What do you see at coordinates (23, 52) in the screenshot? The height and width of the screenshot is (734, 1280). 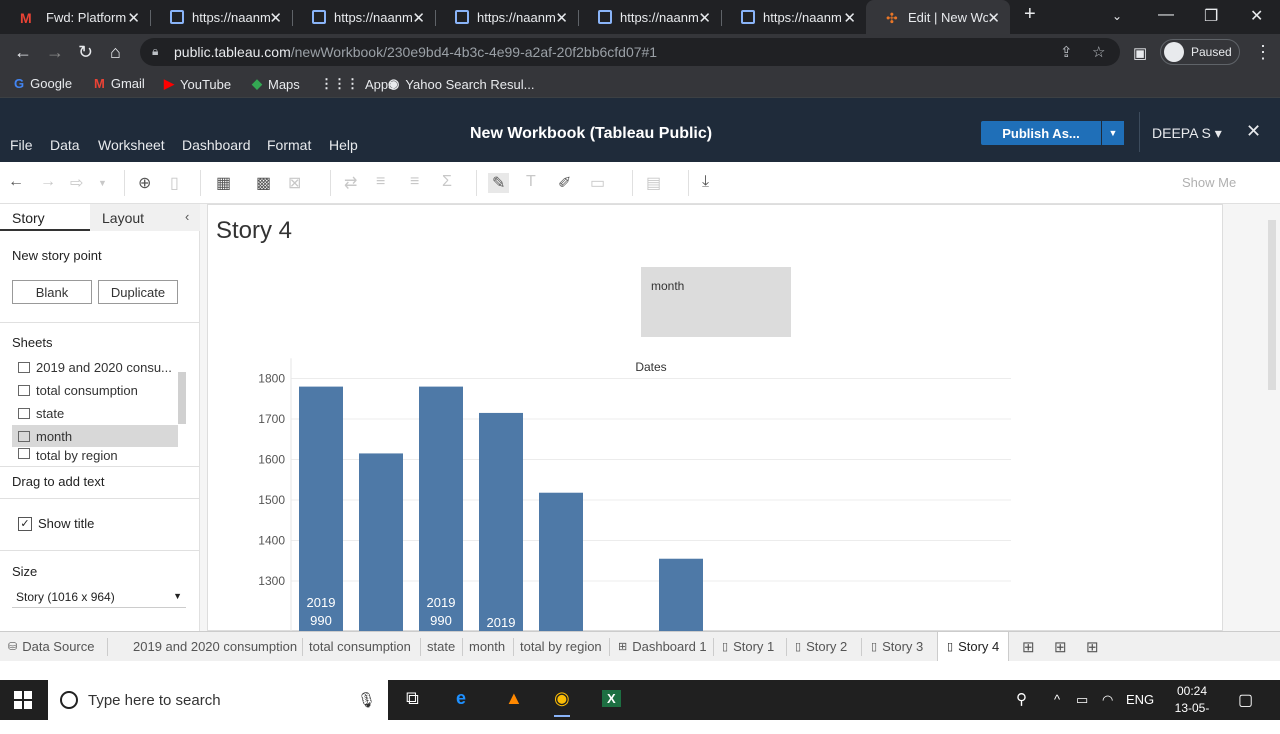 I see `back-icon: ←` at bounding box center [23, 52].